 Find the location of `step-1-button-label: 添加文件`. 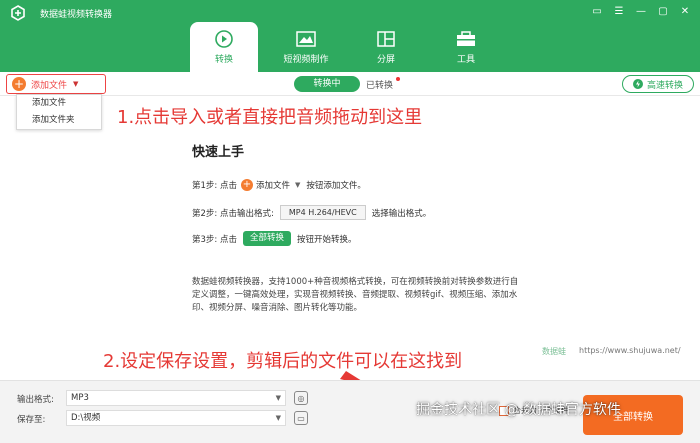

step-1-button-label: 添加文件 is located at coordinates (273, 185).